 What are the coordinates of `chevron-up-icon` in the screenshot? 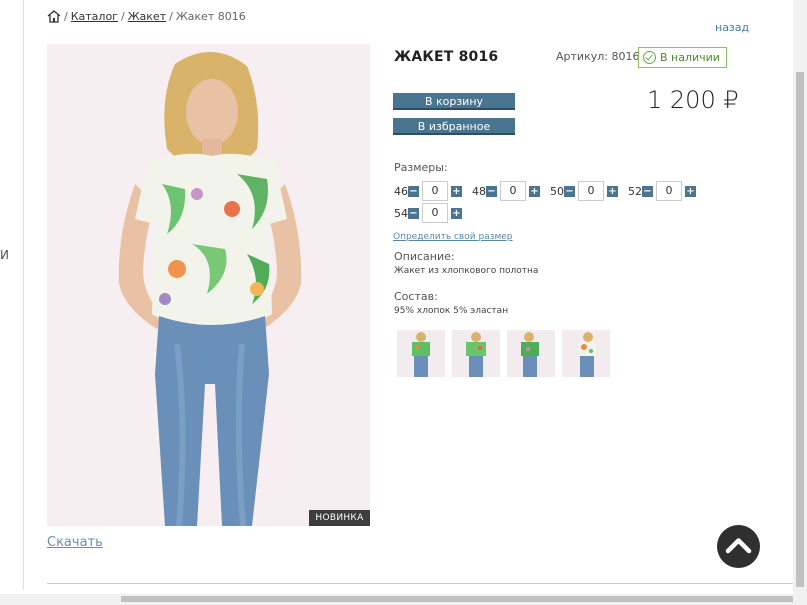 It's located at (738, 546).